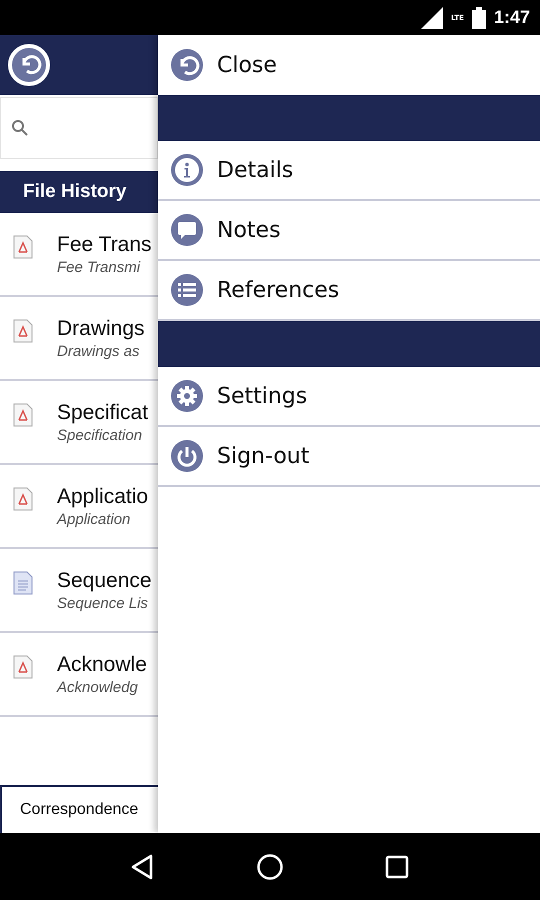 The height and width of the screenshot is (900, 540). What do you see at coordinates (349, 231) in the screenshot?
I see `menu-item: Notes` at bounding box center [349, 231].